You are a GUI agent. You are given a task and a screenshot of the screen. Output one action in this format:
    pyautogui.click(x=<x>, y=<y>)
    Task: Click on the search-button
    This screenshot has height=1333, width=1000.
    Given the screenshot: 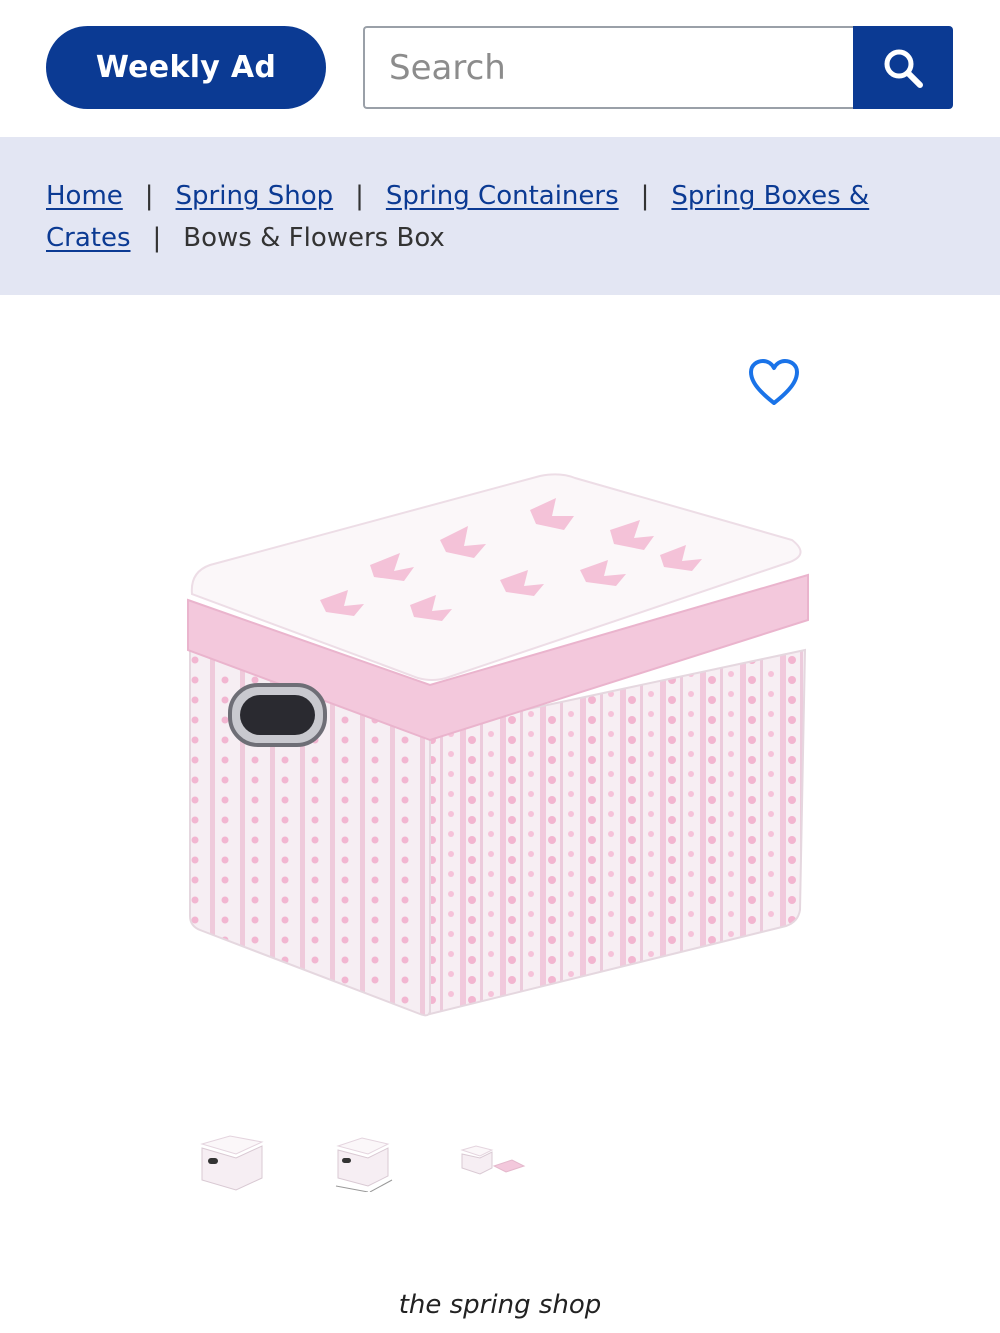 What is the action you would take?
    pyautogui.click(x=903, y=67)
    